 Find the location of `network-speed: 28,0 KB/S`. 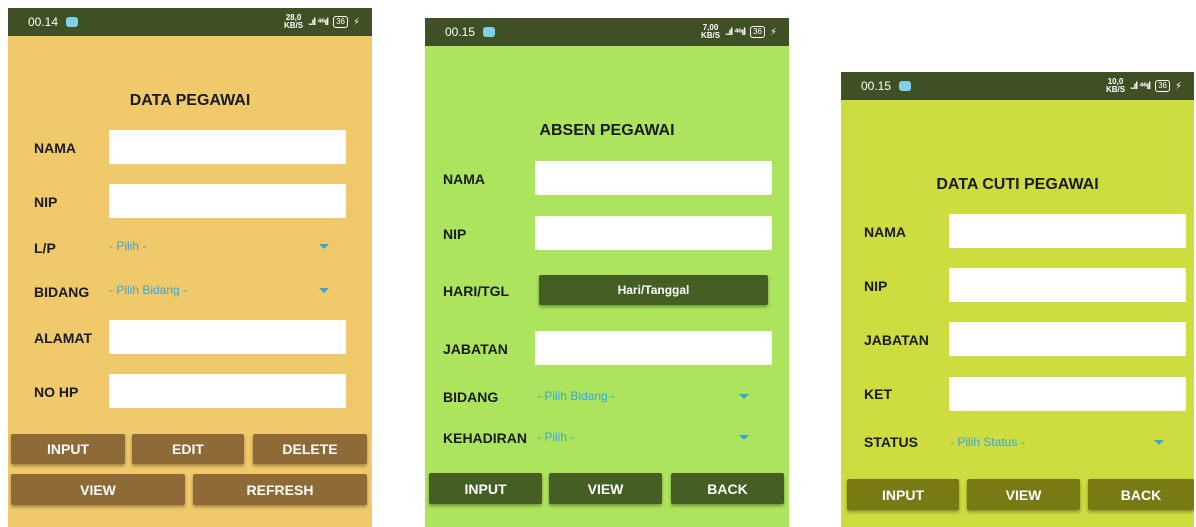

network-speed: 28,0 KB/S is located at coordinates (293, 21).